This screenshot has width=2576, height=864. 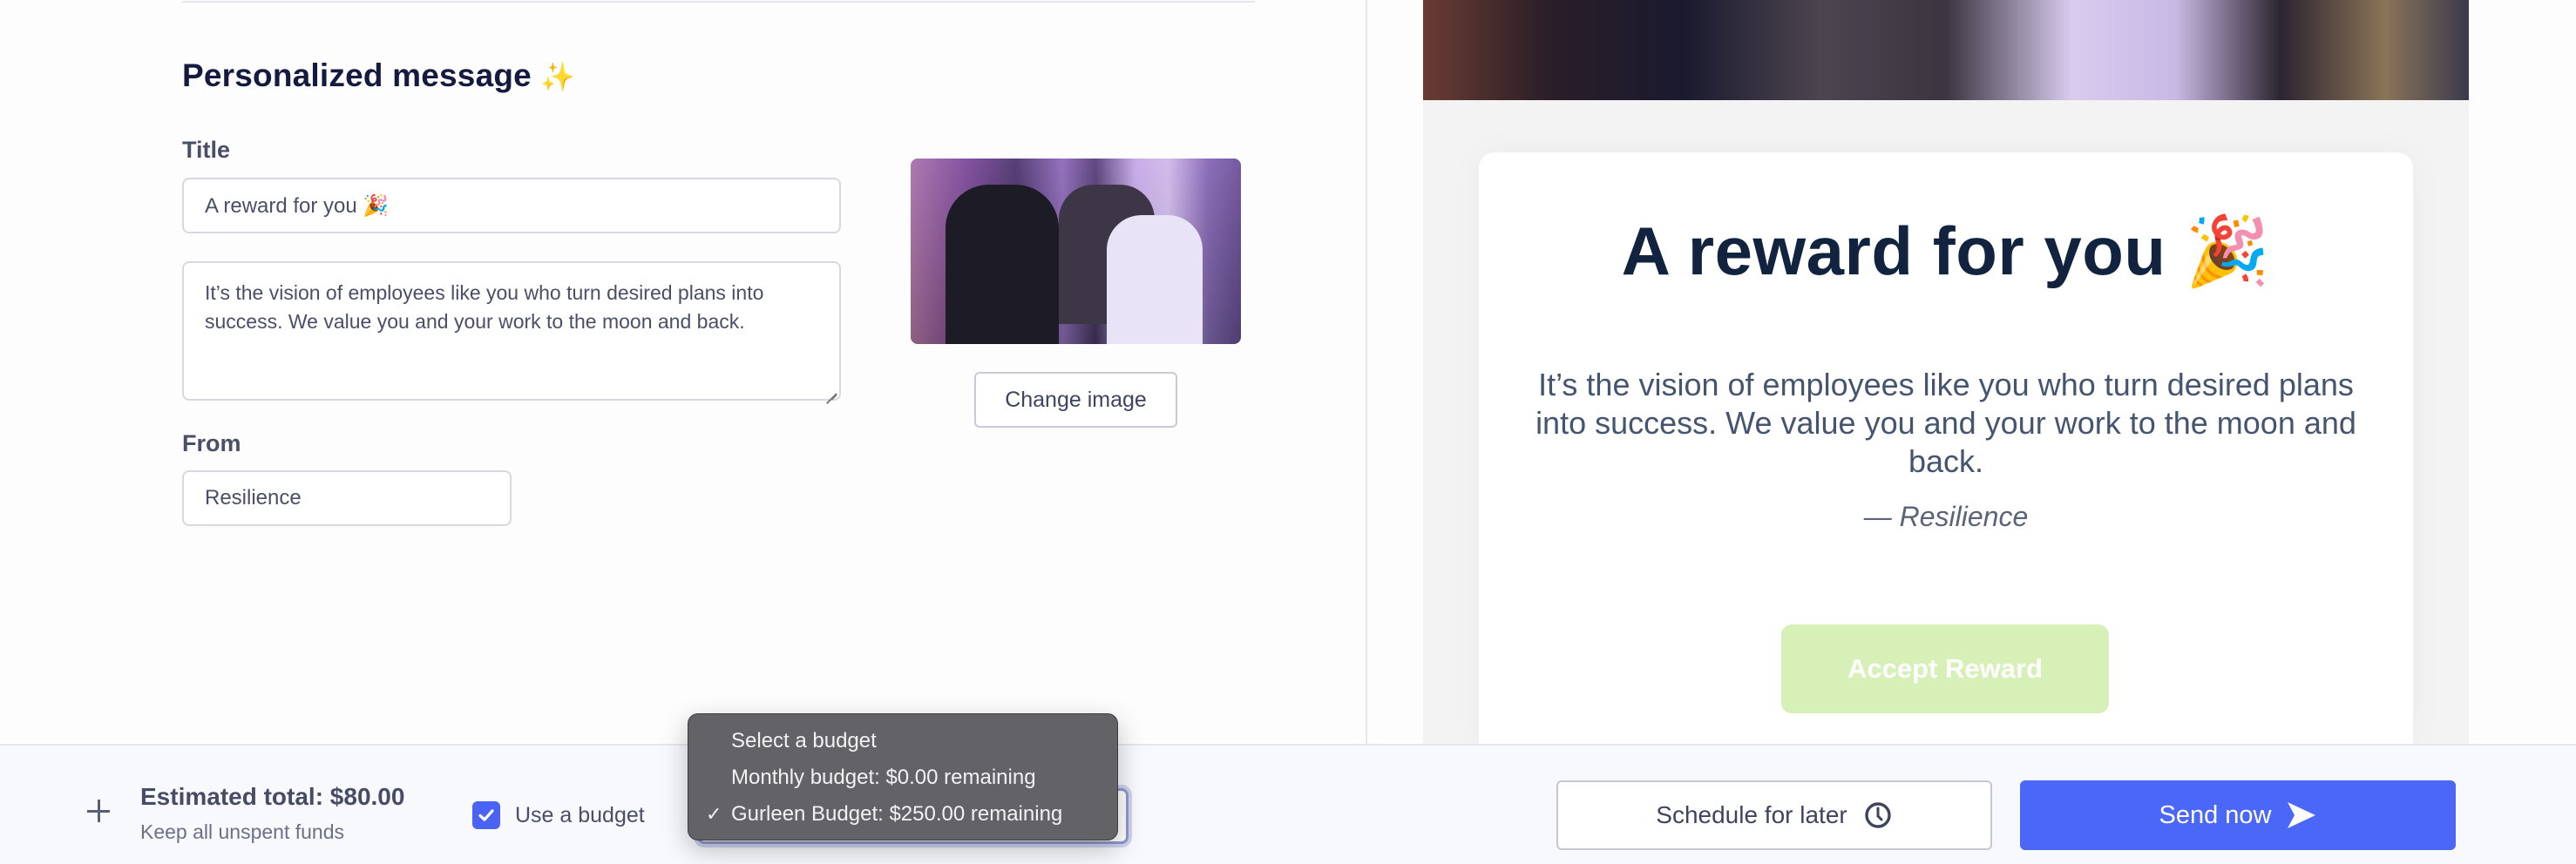 I want to click on preview-title: A reward for you 🎉, so click(x=1946, y=251).